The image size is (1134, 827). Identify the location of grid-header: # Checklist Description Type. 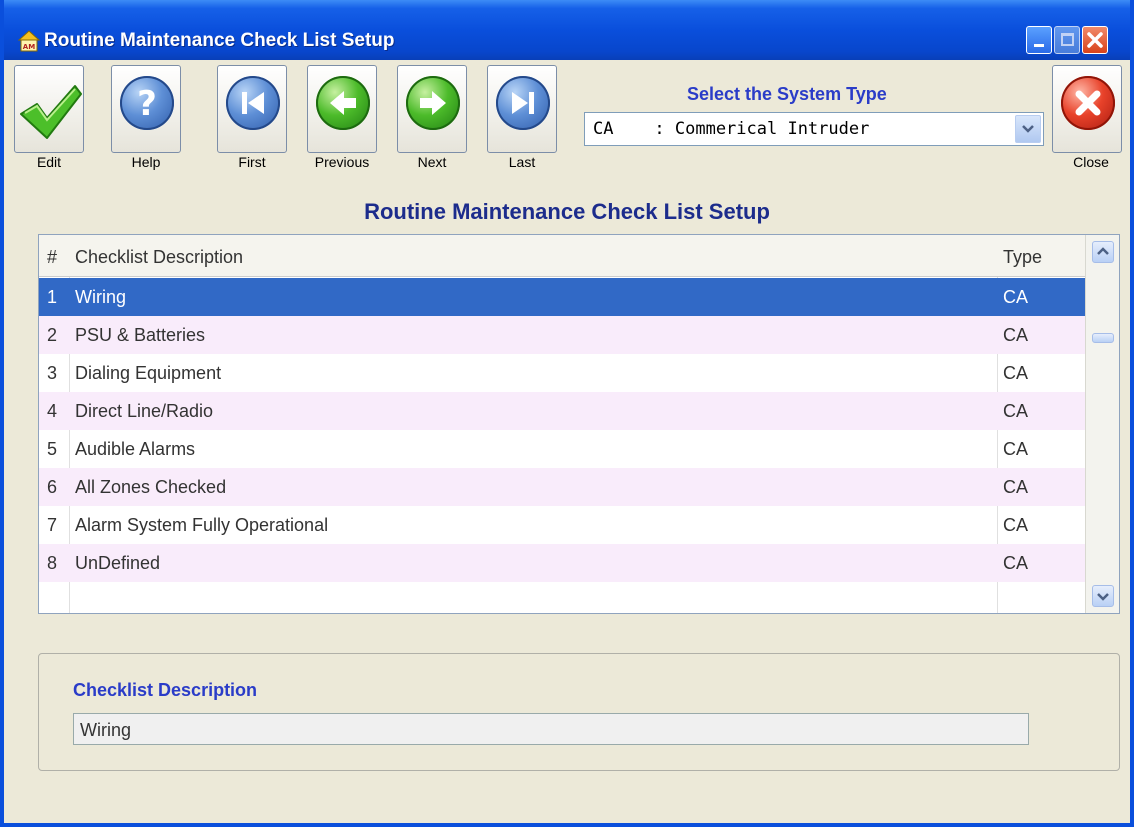
(562, 256).